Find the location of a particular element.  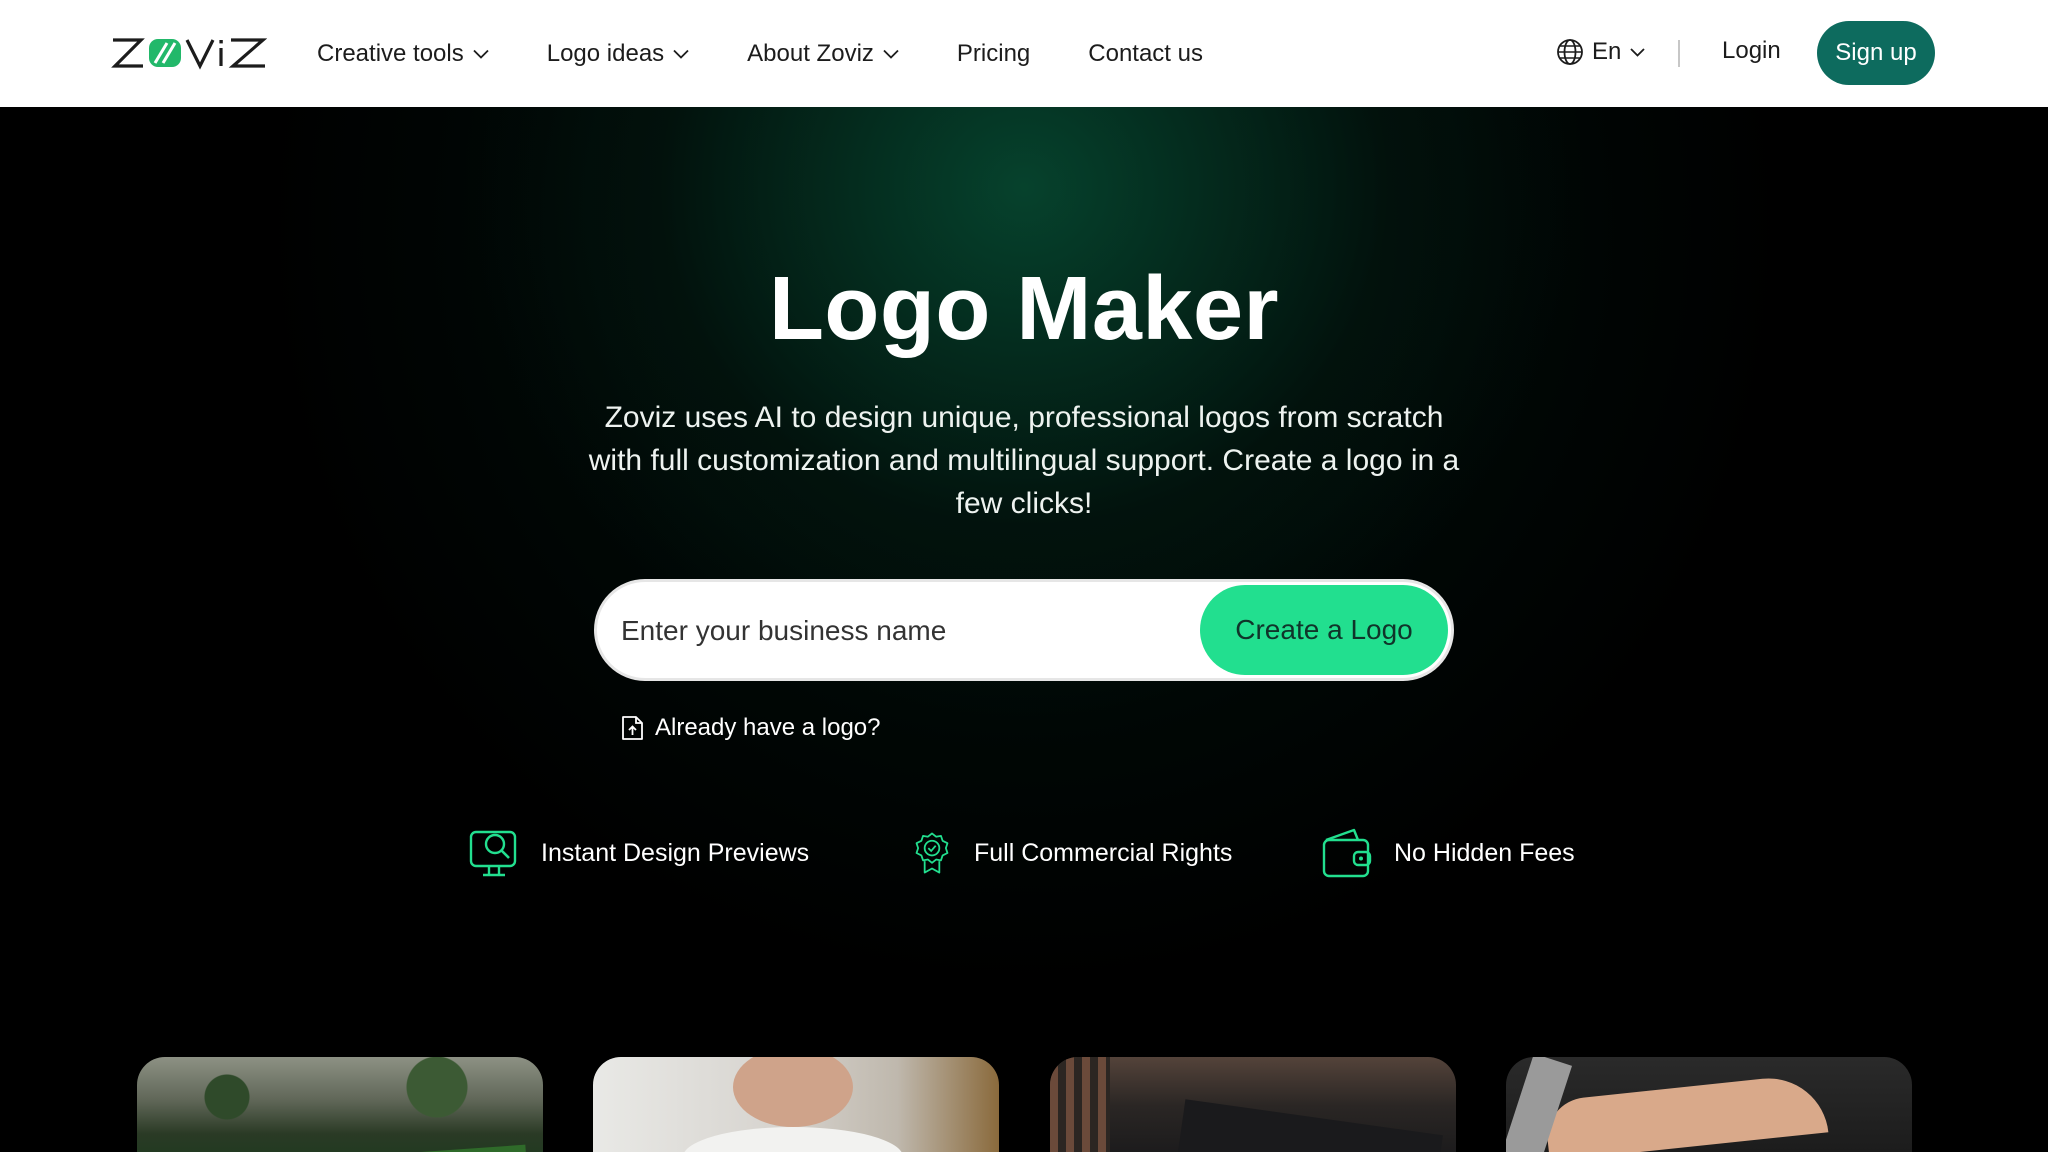

feature-instant-previews: Instant Design Previews is located at coordinates (638, 853).